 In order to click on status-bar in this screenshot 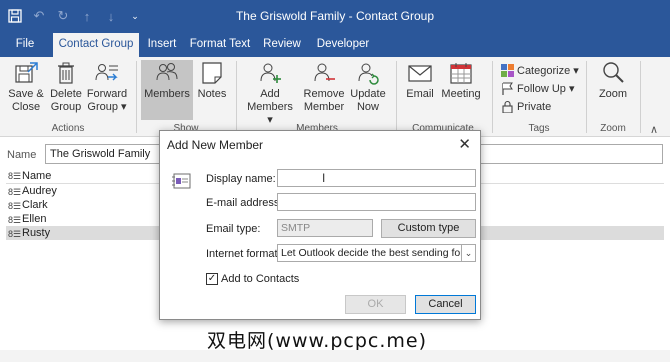, I will do `click(335, 356)`.